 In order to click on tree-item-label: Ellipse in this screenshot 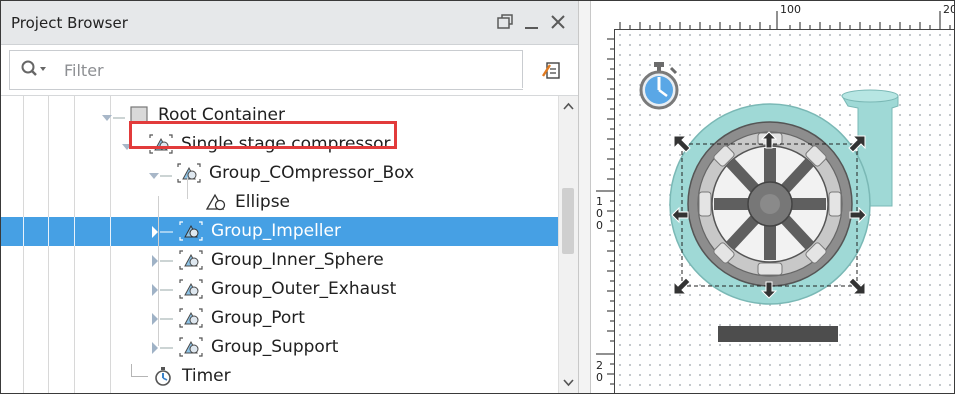, I will do `click(263, 202)`.